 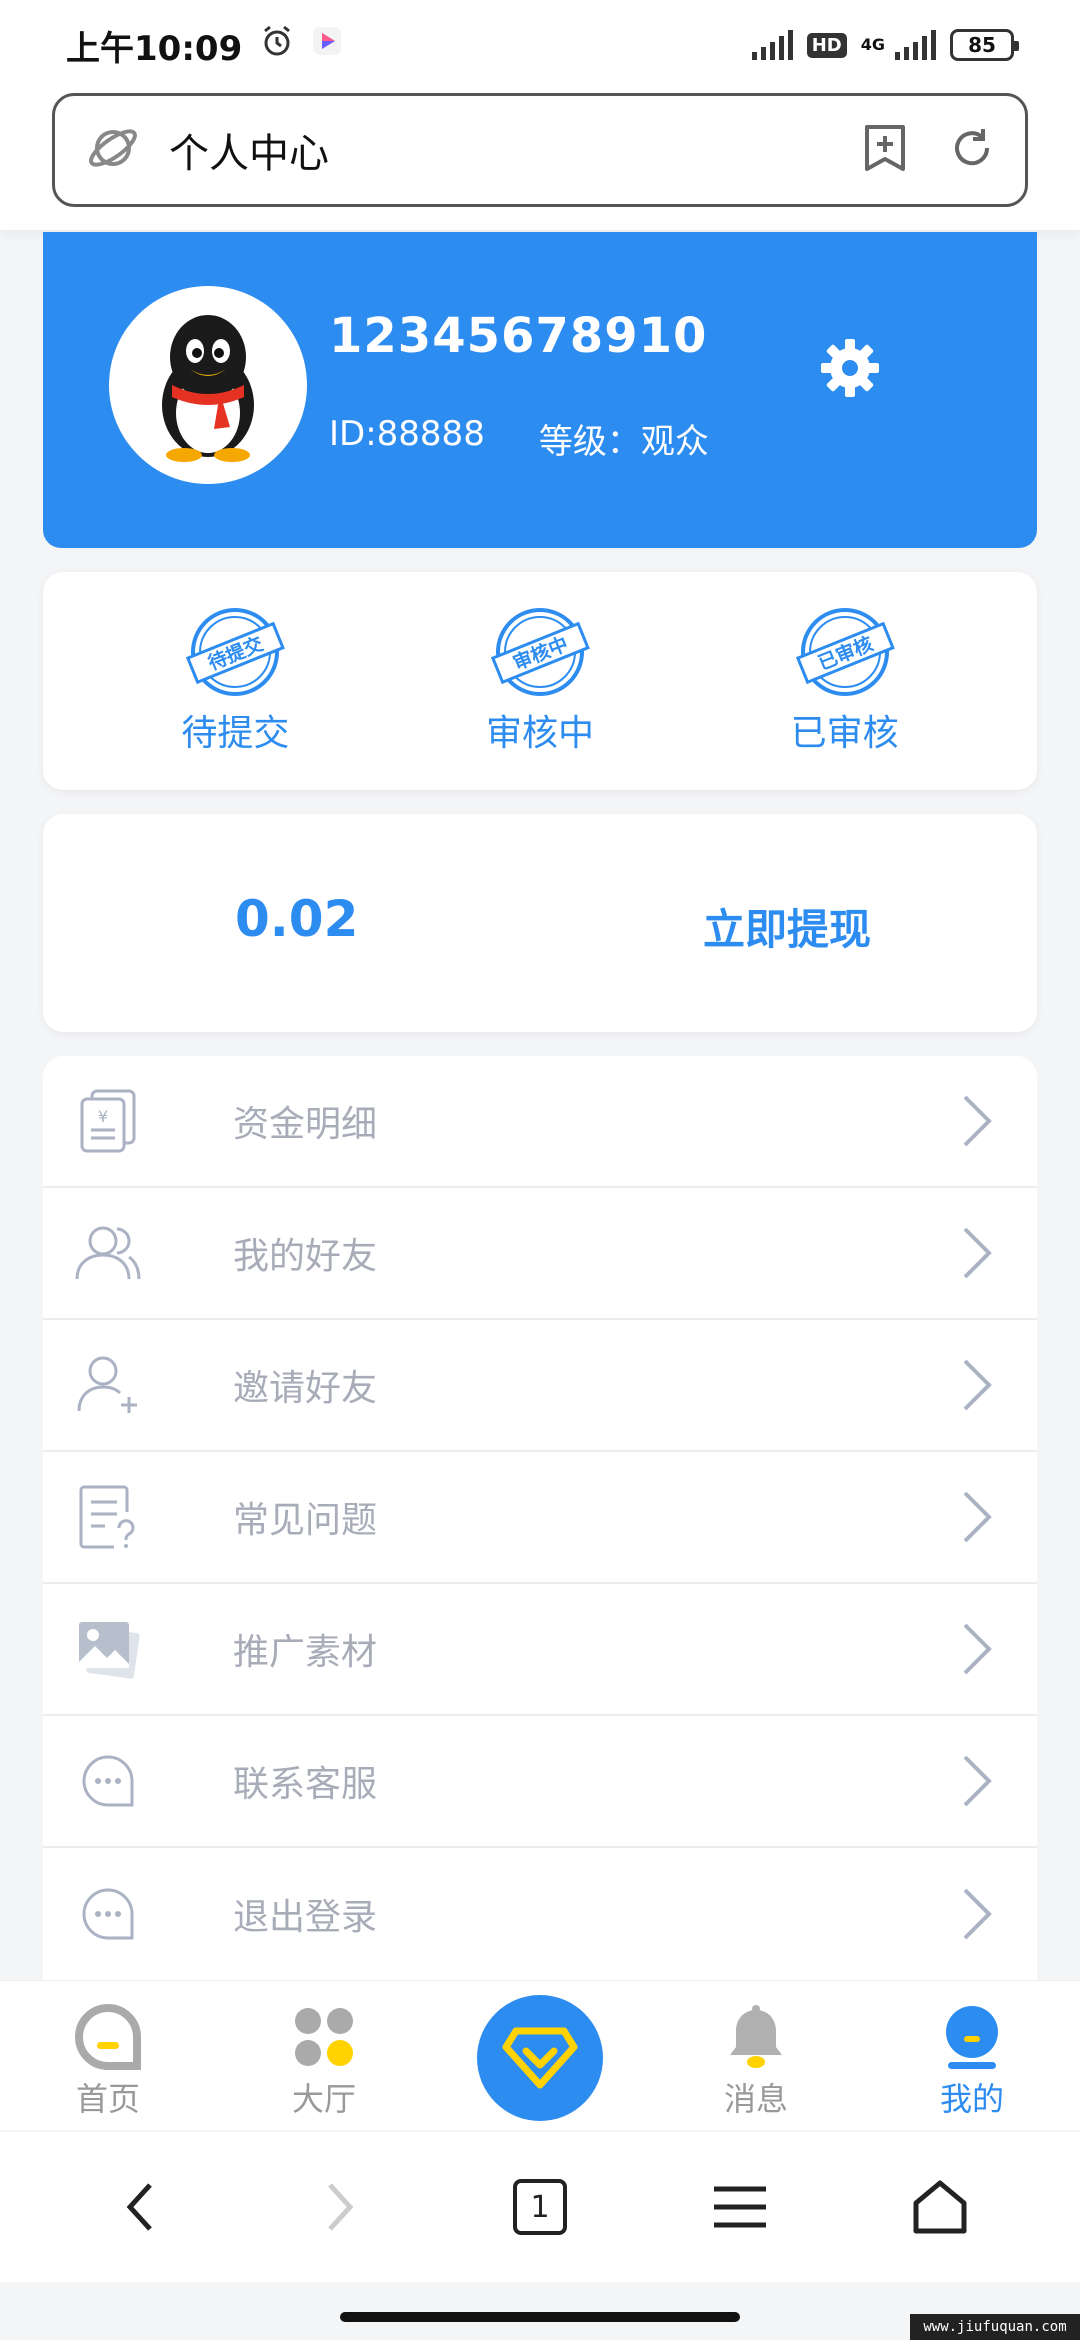 I want to click on menu-item-fund-details: ¥ 资金明细, so click(x=540, y=1122).